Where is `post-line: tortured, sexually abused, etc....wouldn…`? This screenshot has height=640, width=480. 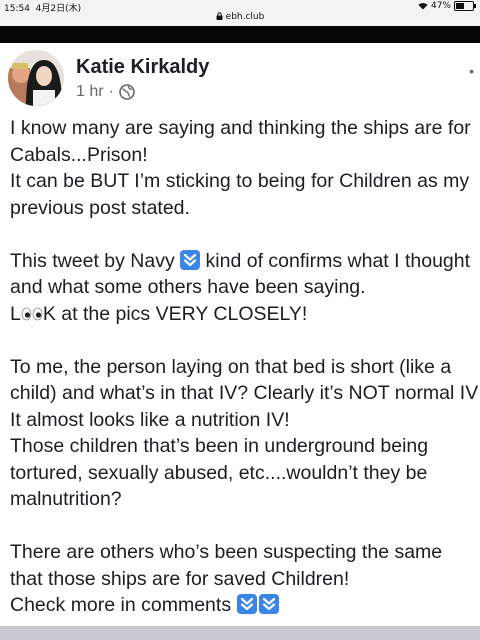 post-line: tortured, sexually abused, etc....wouldn… is located at coordinates (219, 472).